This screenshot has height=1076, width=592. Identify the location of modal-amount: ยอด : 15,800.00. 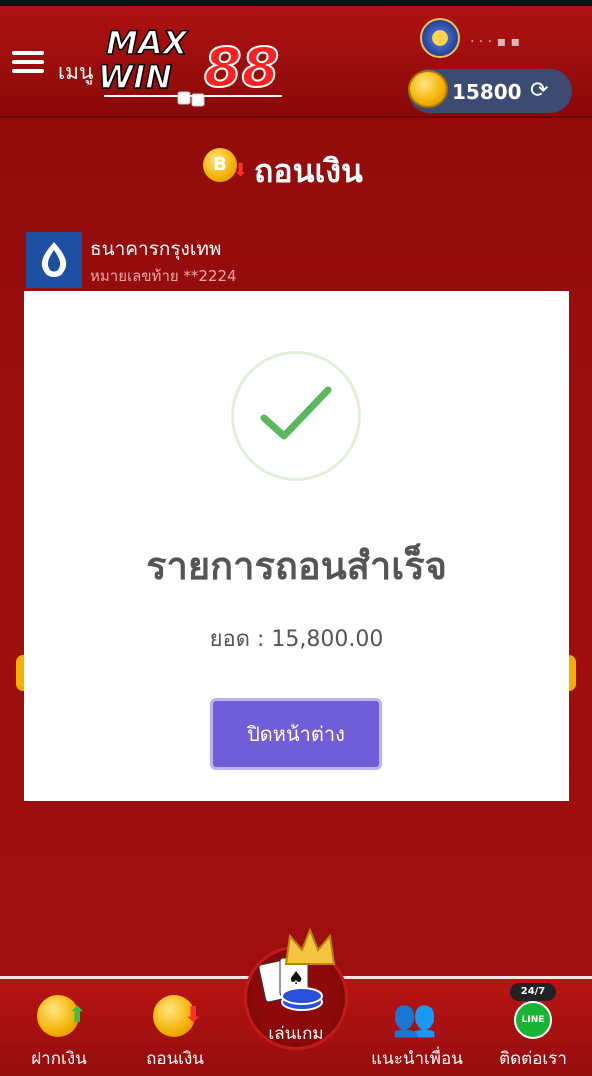
(296, 639).